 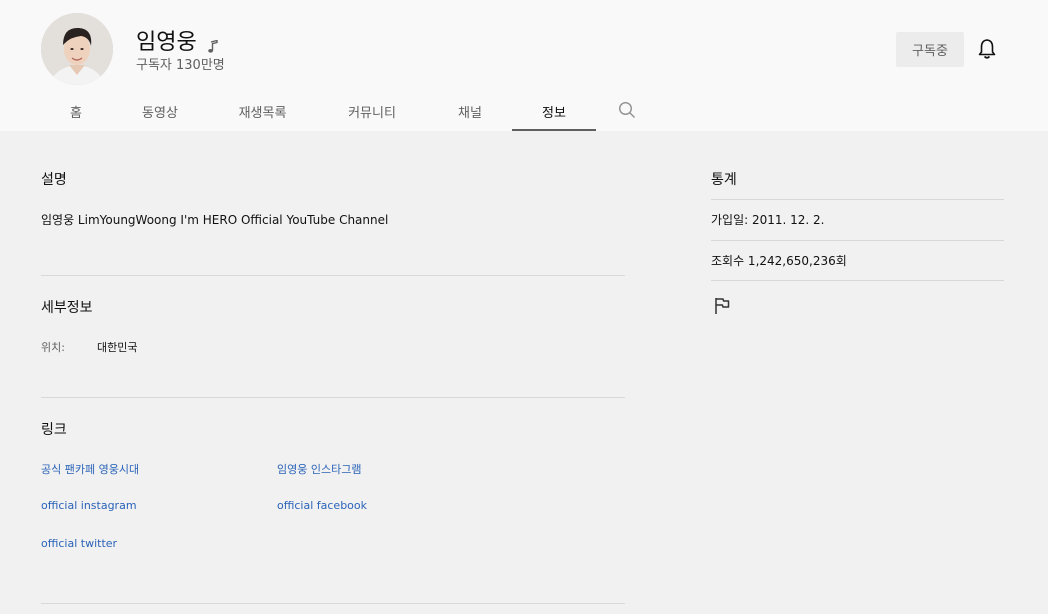 What do you see at coordinates (724, 180) in the screenshot?
I see `stats-title: 통계` at bounding box center [724, 180].